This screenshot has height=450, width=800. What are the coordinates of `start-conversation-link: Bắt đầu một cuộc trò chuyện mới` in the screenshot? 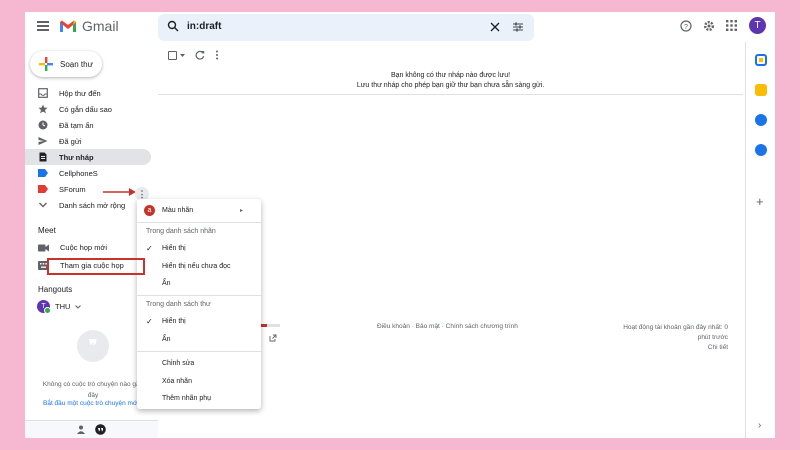 It's located at (91, 403).